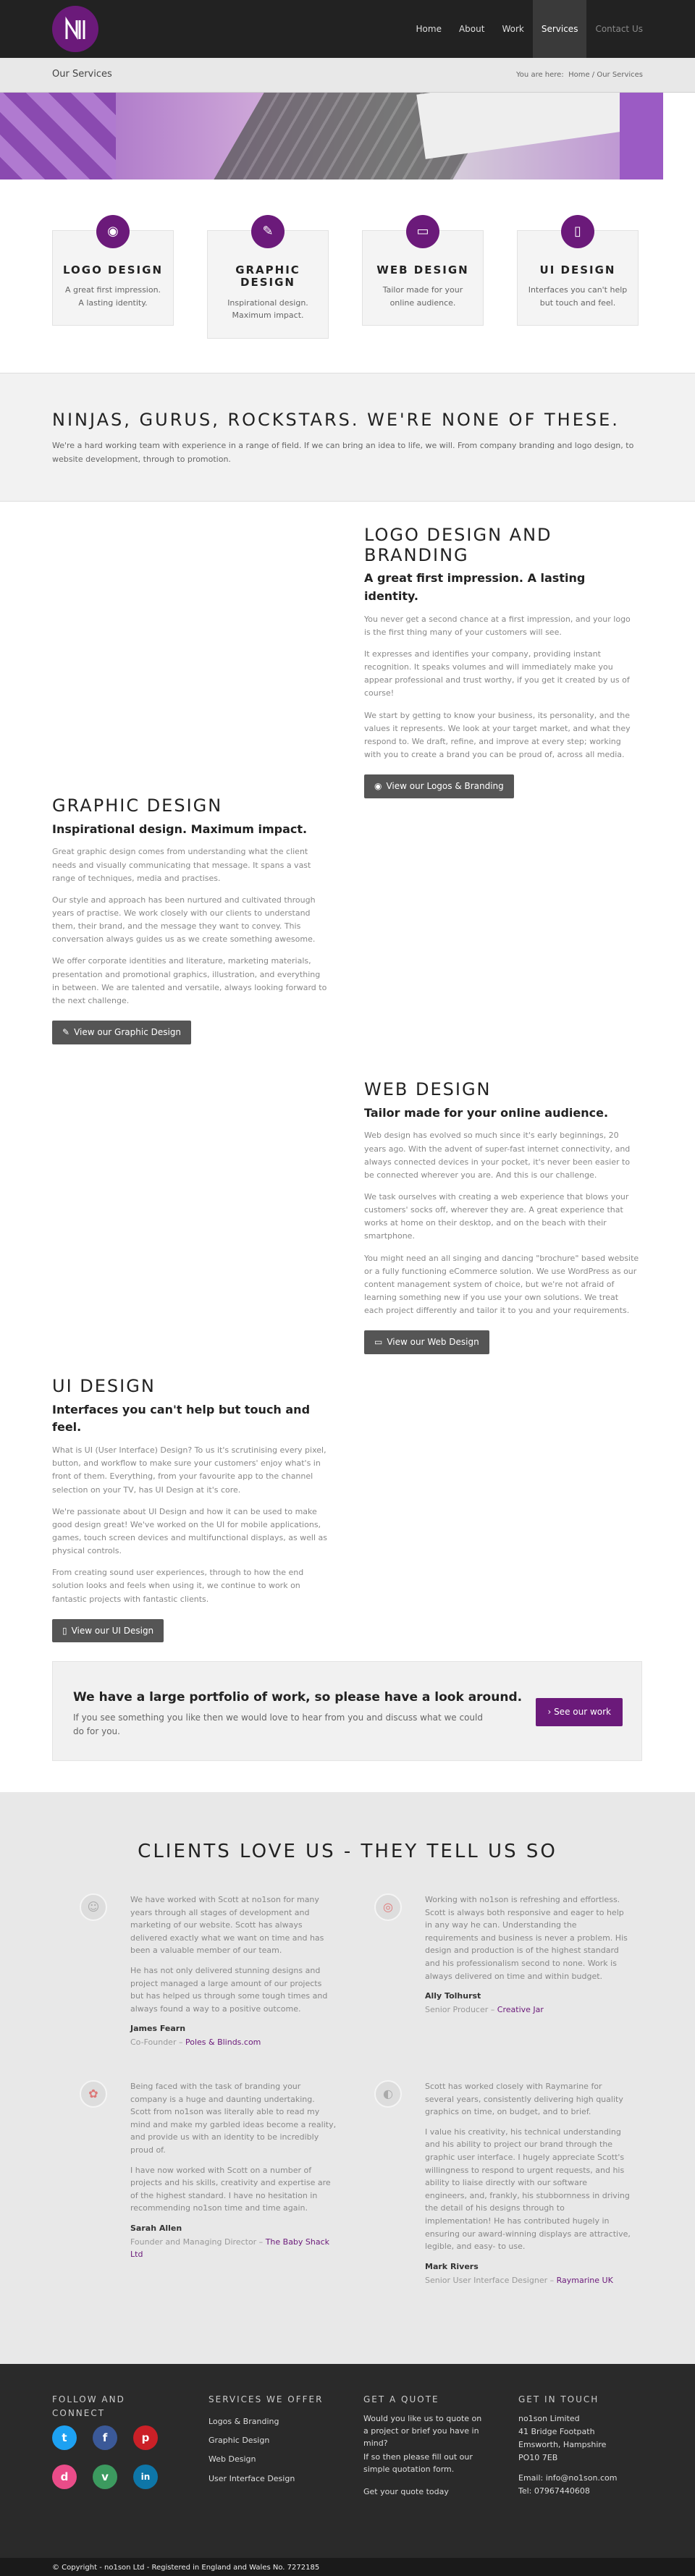 The image size is (695, 2576). What do you see at coordinates (105, 2478) in the screenshot?
I see `vimeo-icon: v` at bounding box center [105, 2478].